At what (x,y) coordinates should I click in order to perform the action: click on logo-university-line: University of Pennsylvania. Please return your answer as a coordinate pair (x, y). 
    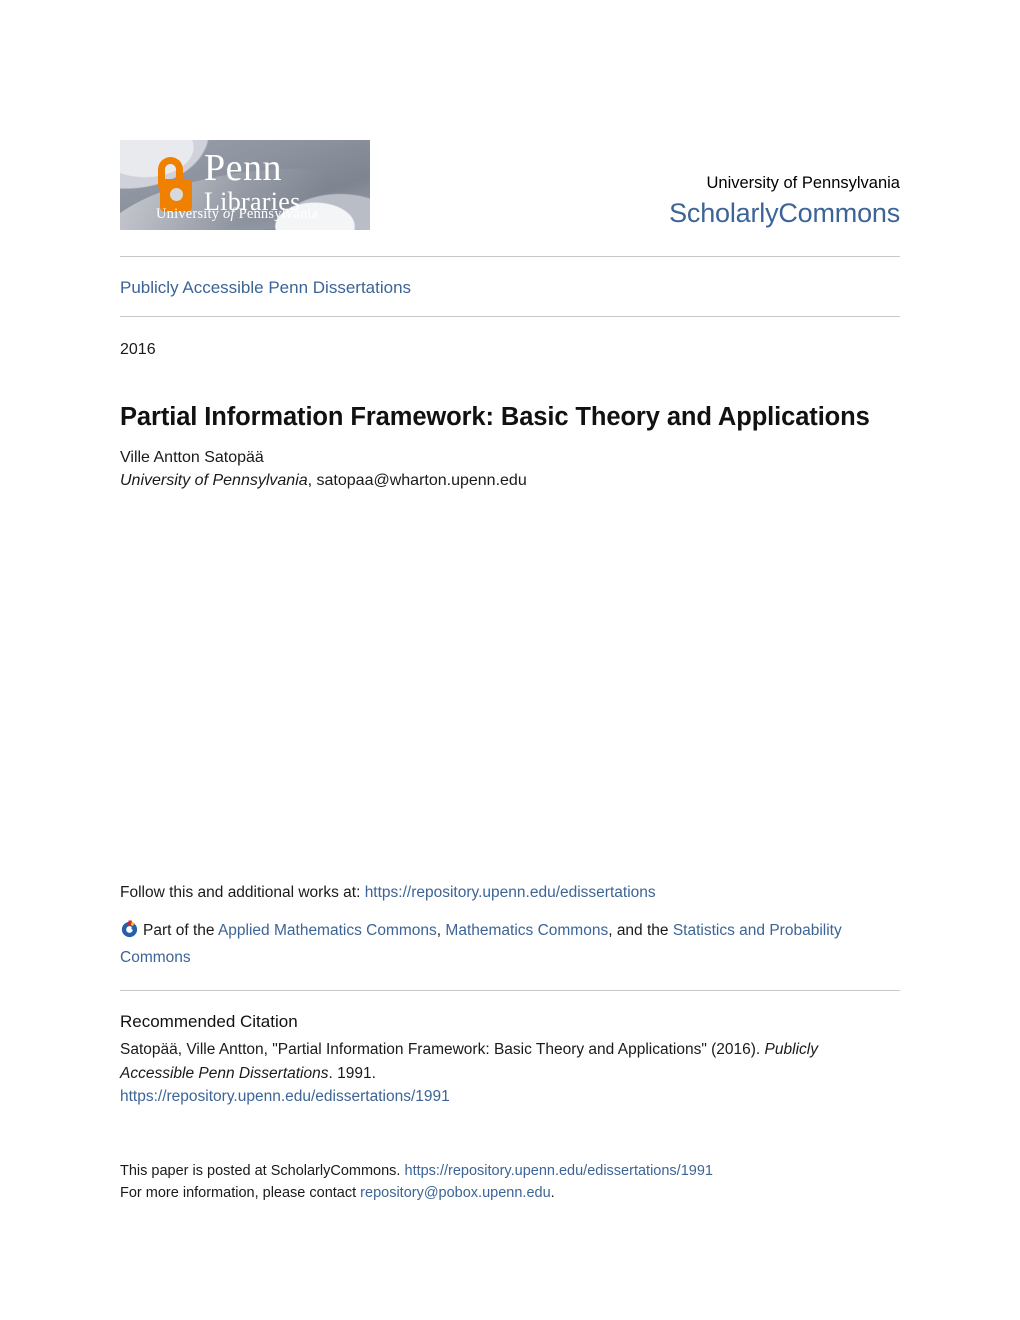
    Looking at the image, I should click on (237, 214).